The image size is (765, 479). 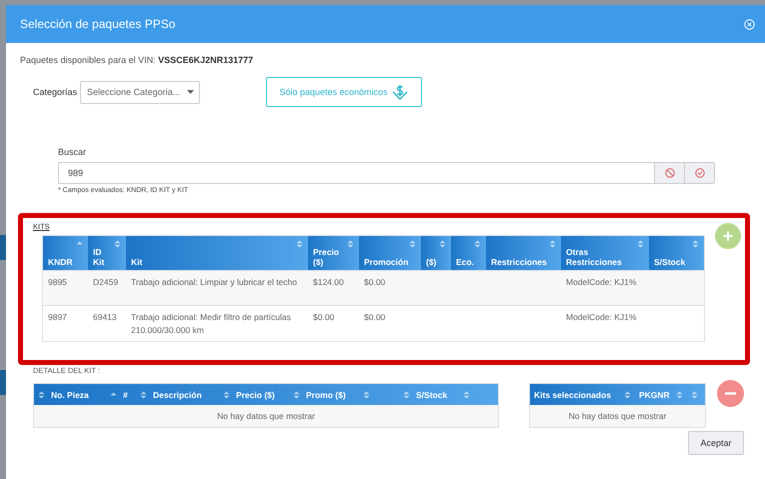 What do you see at coordinates (73, 152) in the screenshot?
I see `search-label: Buscar` at bounding box center [73, 152].